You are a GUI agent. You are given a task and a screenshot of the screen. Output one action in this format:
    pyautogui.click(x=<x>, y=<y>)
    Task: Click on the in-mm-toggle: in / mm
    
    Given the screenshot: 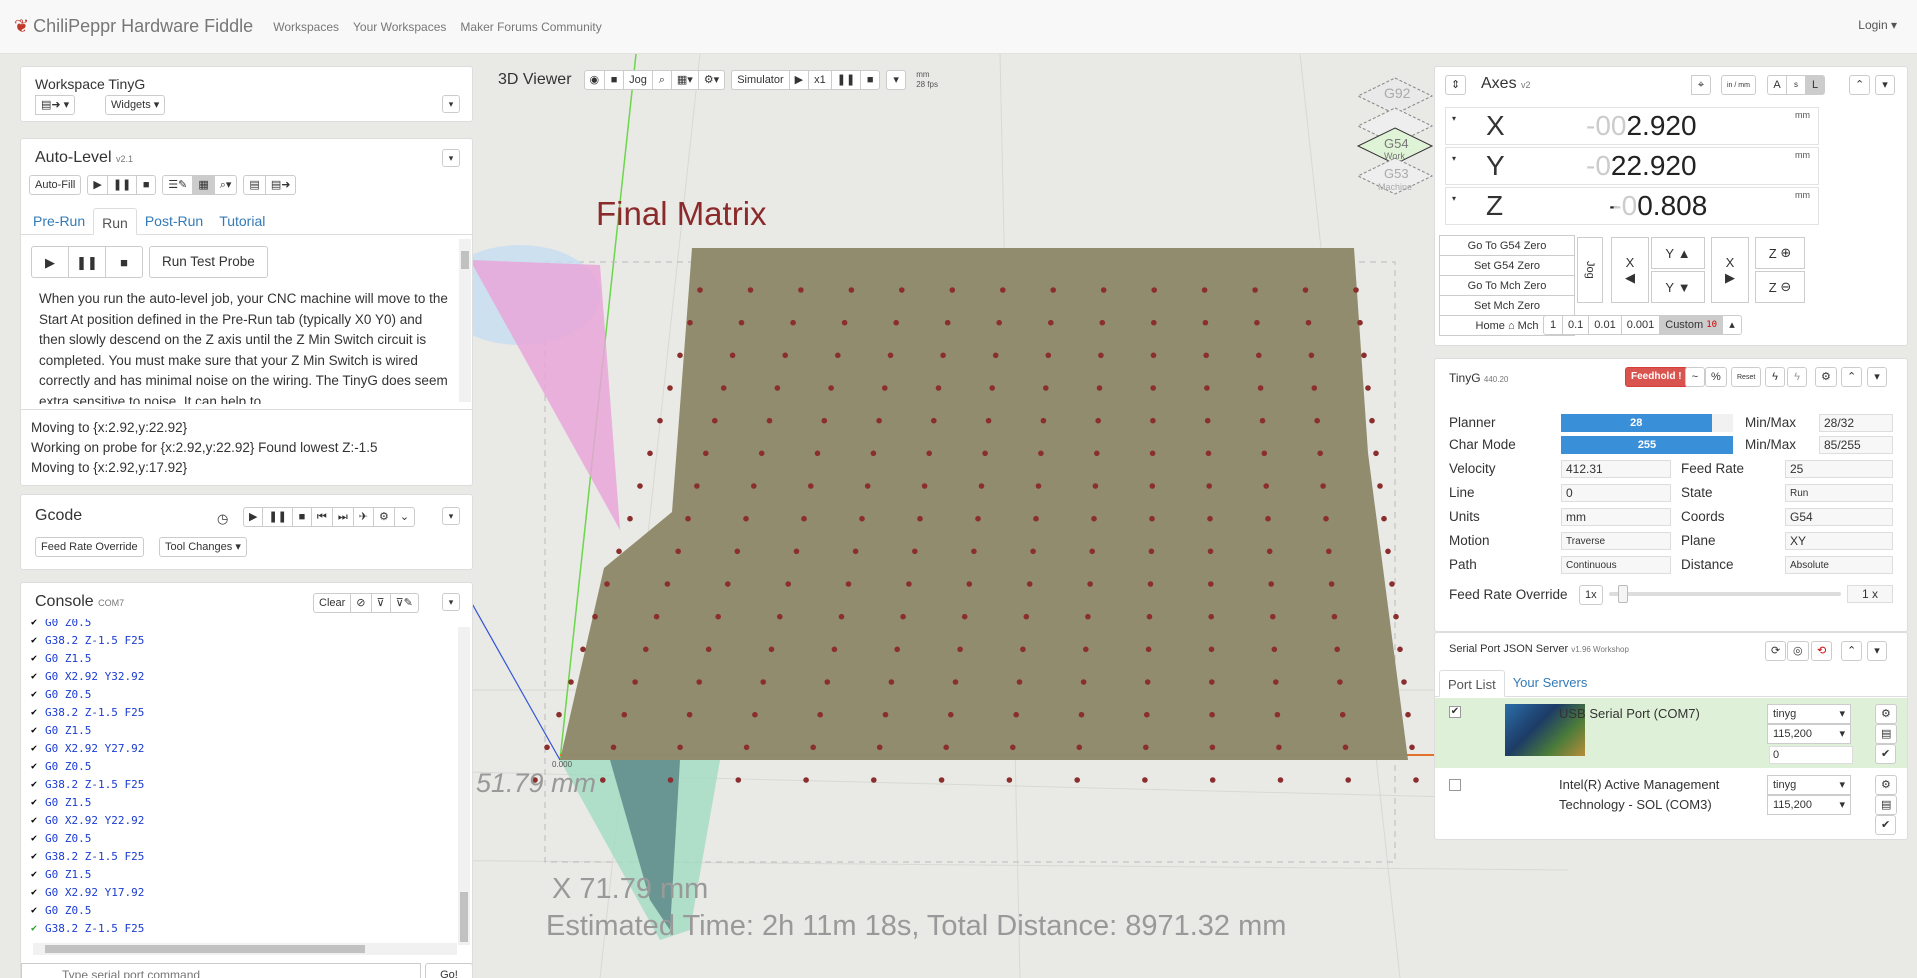 What is the action you would take?
    pyautogui.click(x=1738, y=85)
    